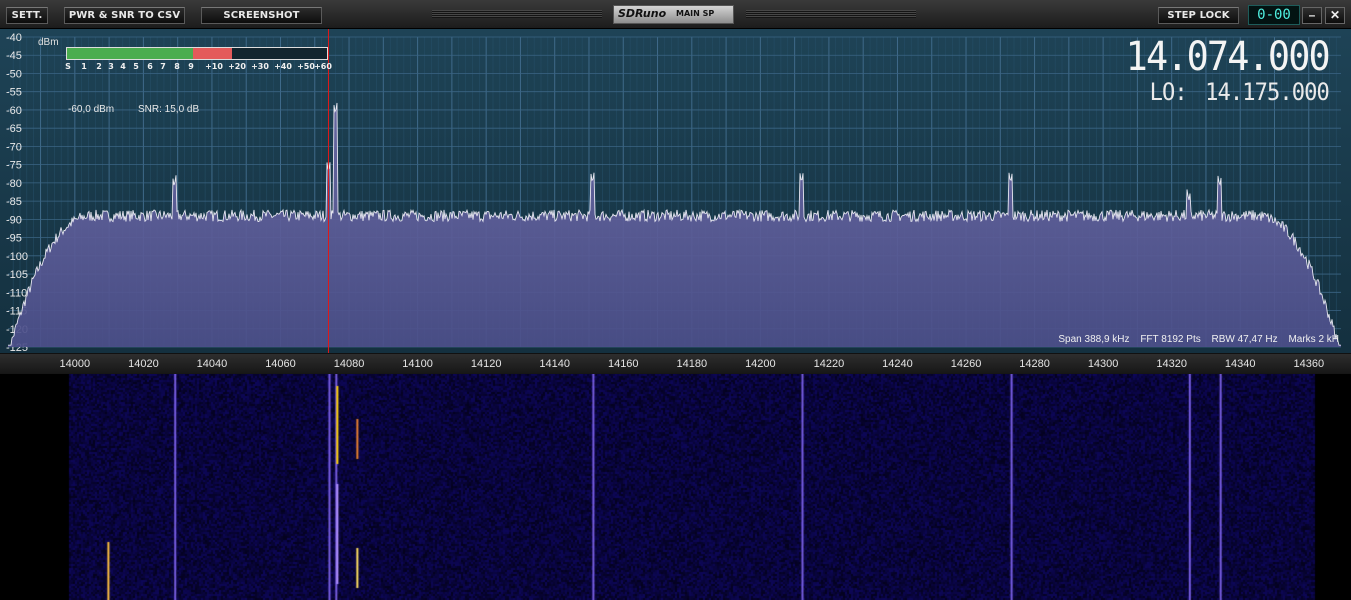  What do you see at coordinates (68, 66) in the screenshot?
I see `meter-scale-label: S` at bounding box center [68, 66].